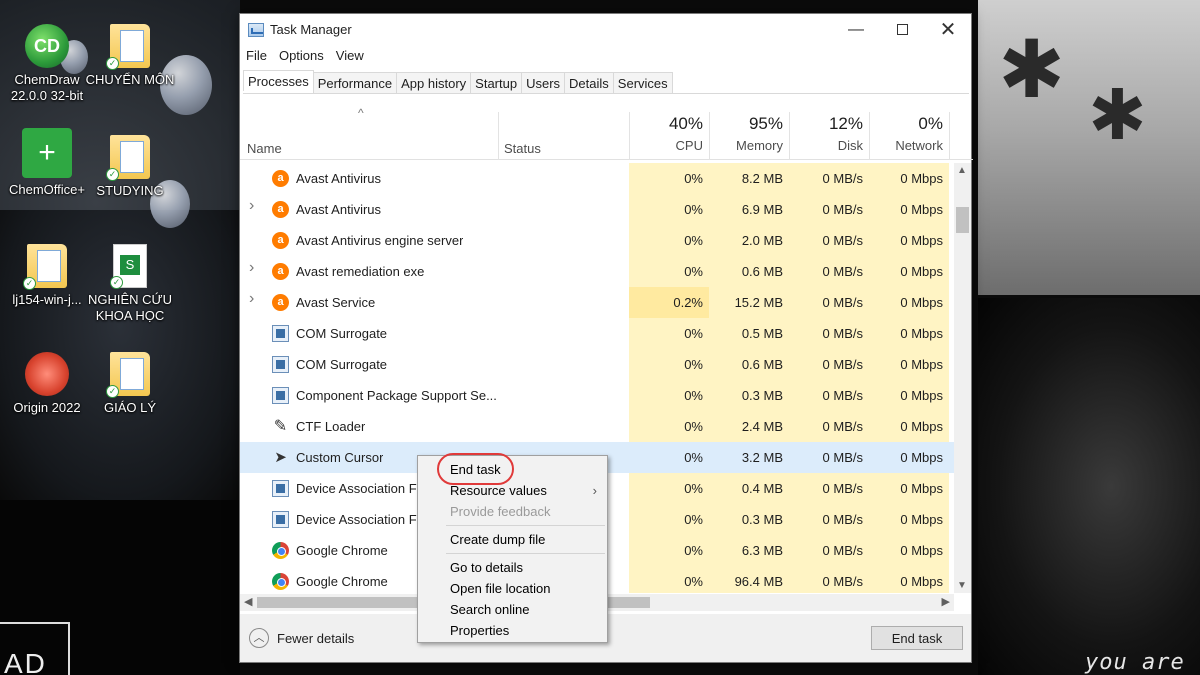 The height and width of the screenshot is (675, 1200). I want to click on memory-cell: 3.2 MB, so click(762, 457).